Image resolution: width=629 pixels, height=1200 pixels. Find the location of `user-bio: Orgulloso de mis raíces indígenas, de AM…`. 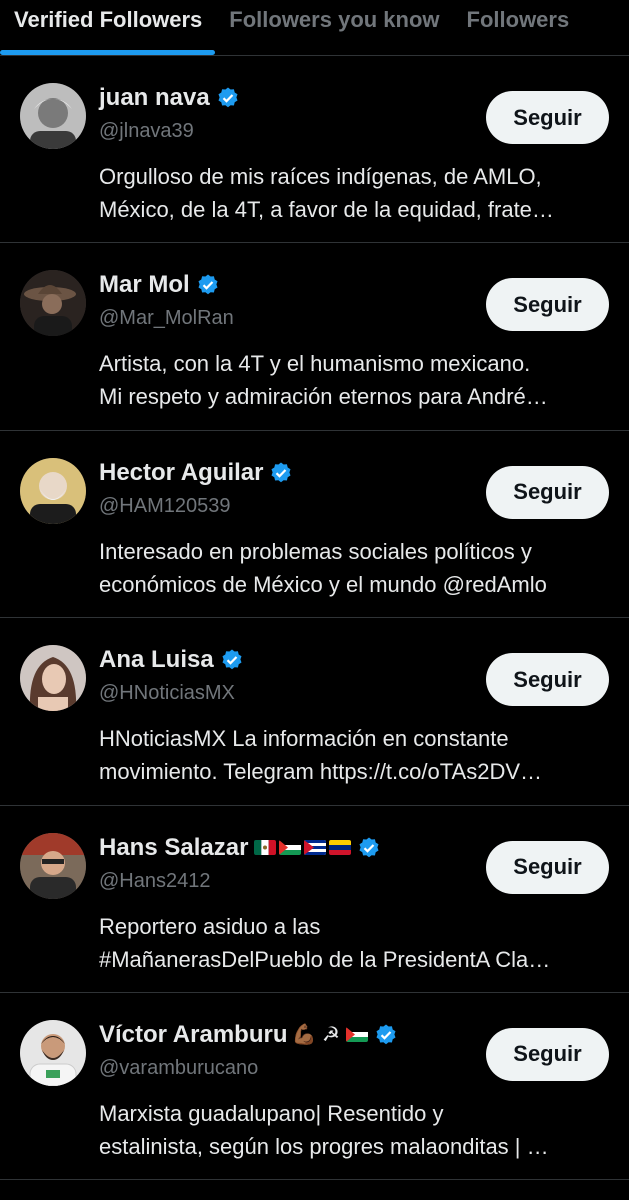

user-bio: Orgulloso de mis raíces indígenas, de AM… is located at coordinates (354, 193).